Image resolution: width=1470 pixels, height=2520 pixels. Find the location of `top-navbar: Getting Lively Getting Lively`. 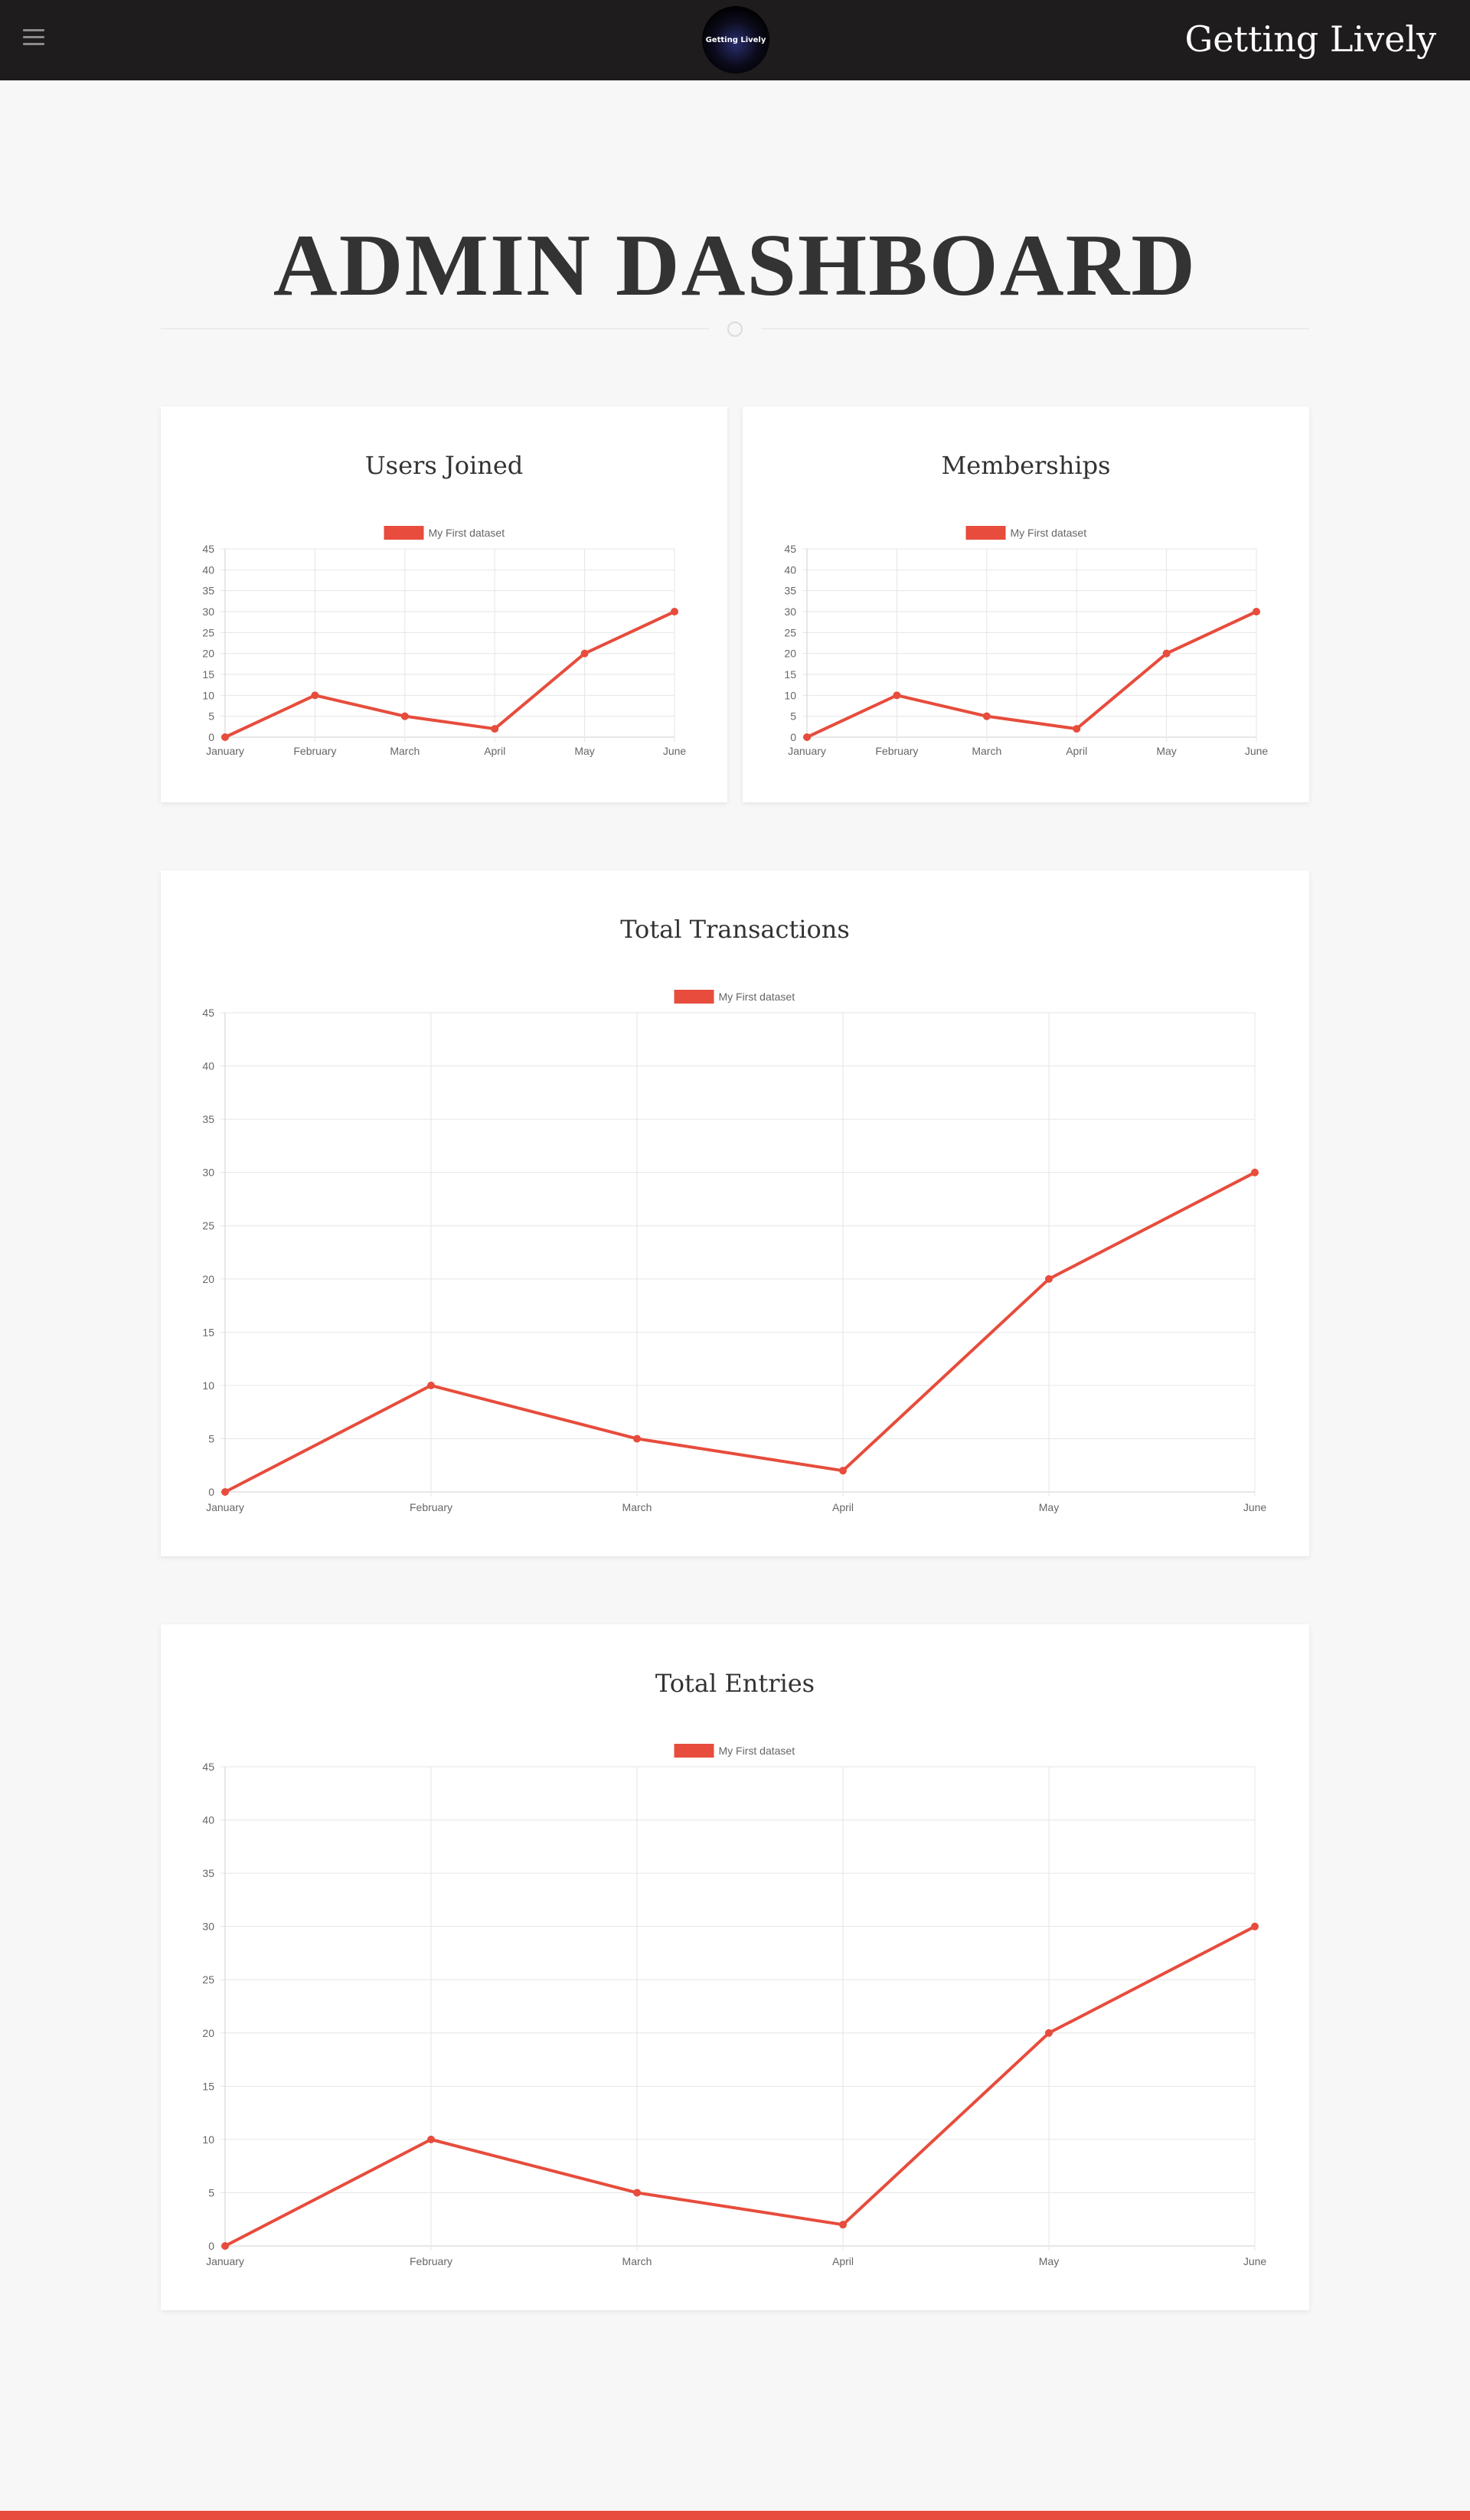

top-navbar: Getting Lively Getting Lively is located at coordinates (735, 40).